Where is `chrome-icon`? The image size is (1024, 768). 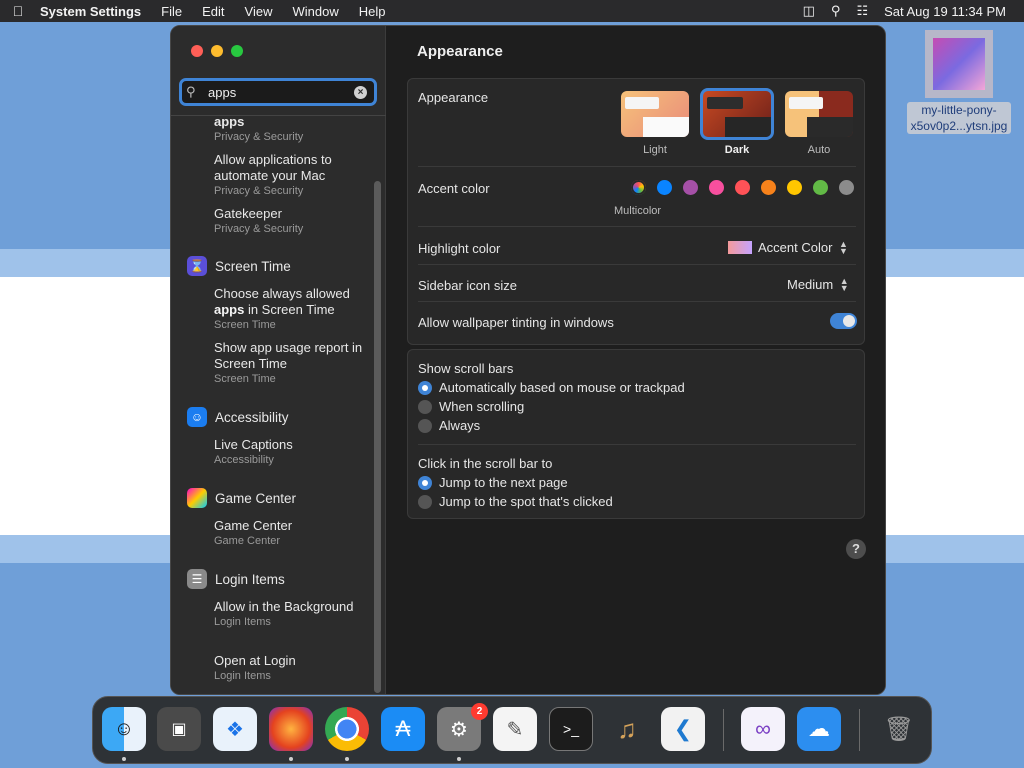 chrome-icon is located at coordinates (347, 729).